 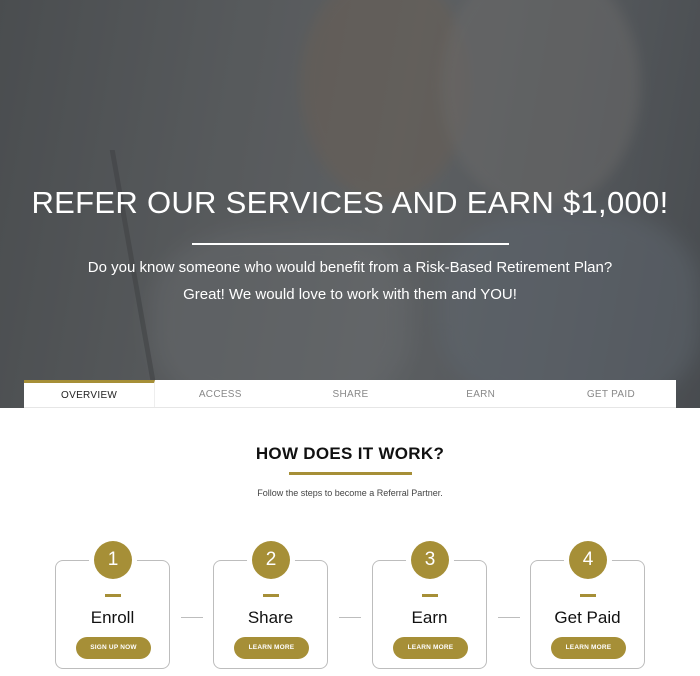 I want to click on step-card-get-paid: 4 Get Paid LEARN MORE, so click(x=587, y=605).